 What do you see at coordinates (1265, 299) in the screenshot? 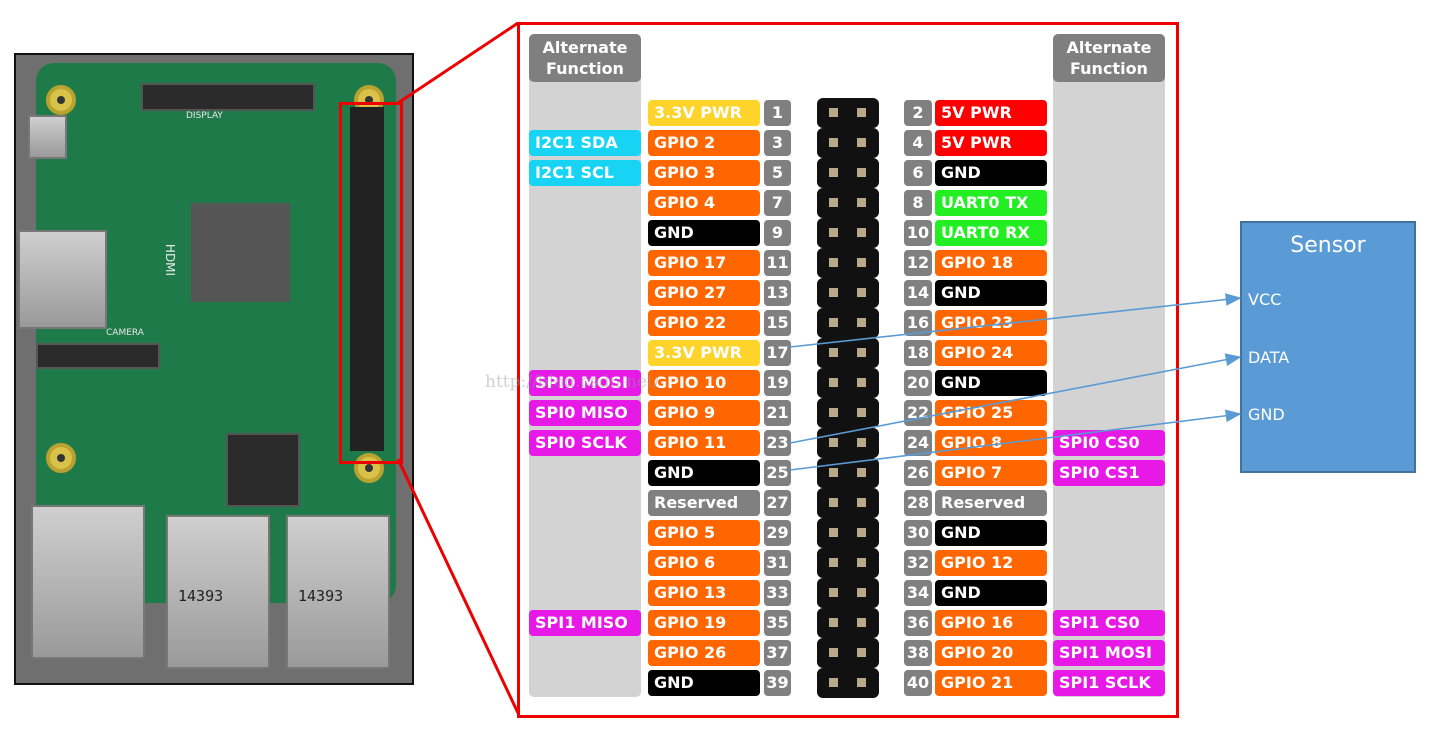
I see `sensor-pin-vcc: VCC` at bounding box center [1265, 299].